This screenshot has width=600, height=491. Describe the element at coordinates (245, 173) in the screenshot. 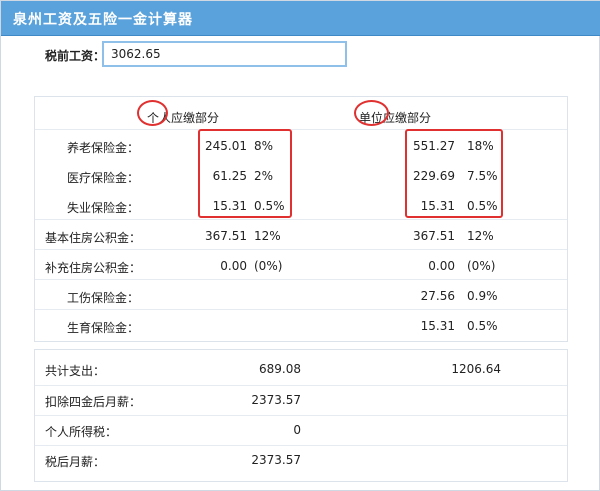

I see `personal-highlight-box` at that location.